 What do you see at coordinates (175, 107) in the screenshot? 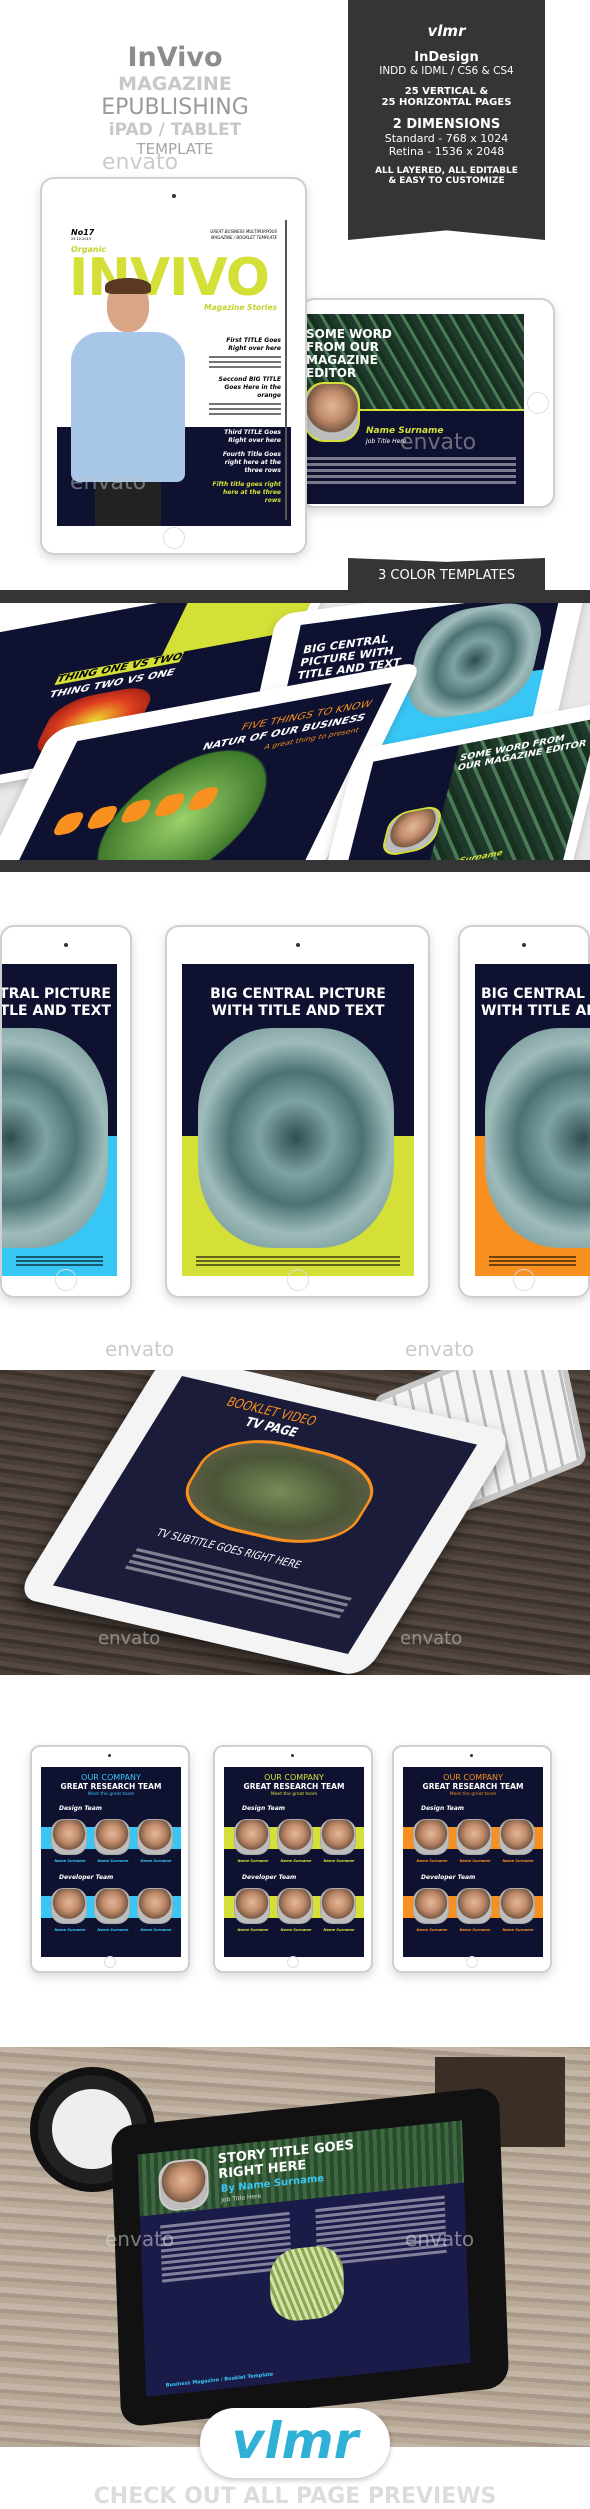
I see `hero-line: EPUBLISHING` at bounding box center [175, 107].